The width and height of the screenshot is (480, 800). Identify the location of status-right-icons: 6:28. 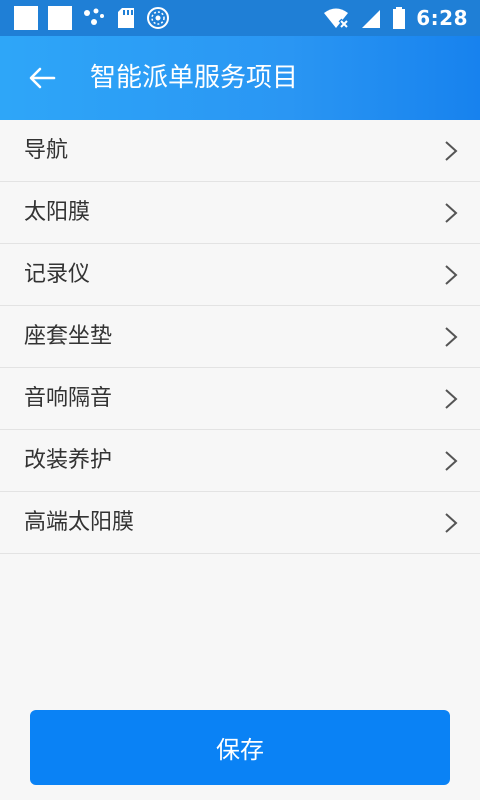
(395, 18).